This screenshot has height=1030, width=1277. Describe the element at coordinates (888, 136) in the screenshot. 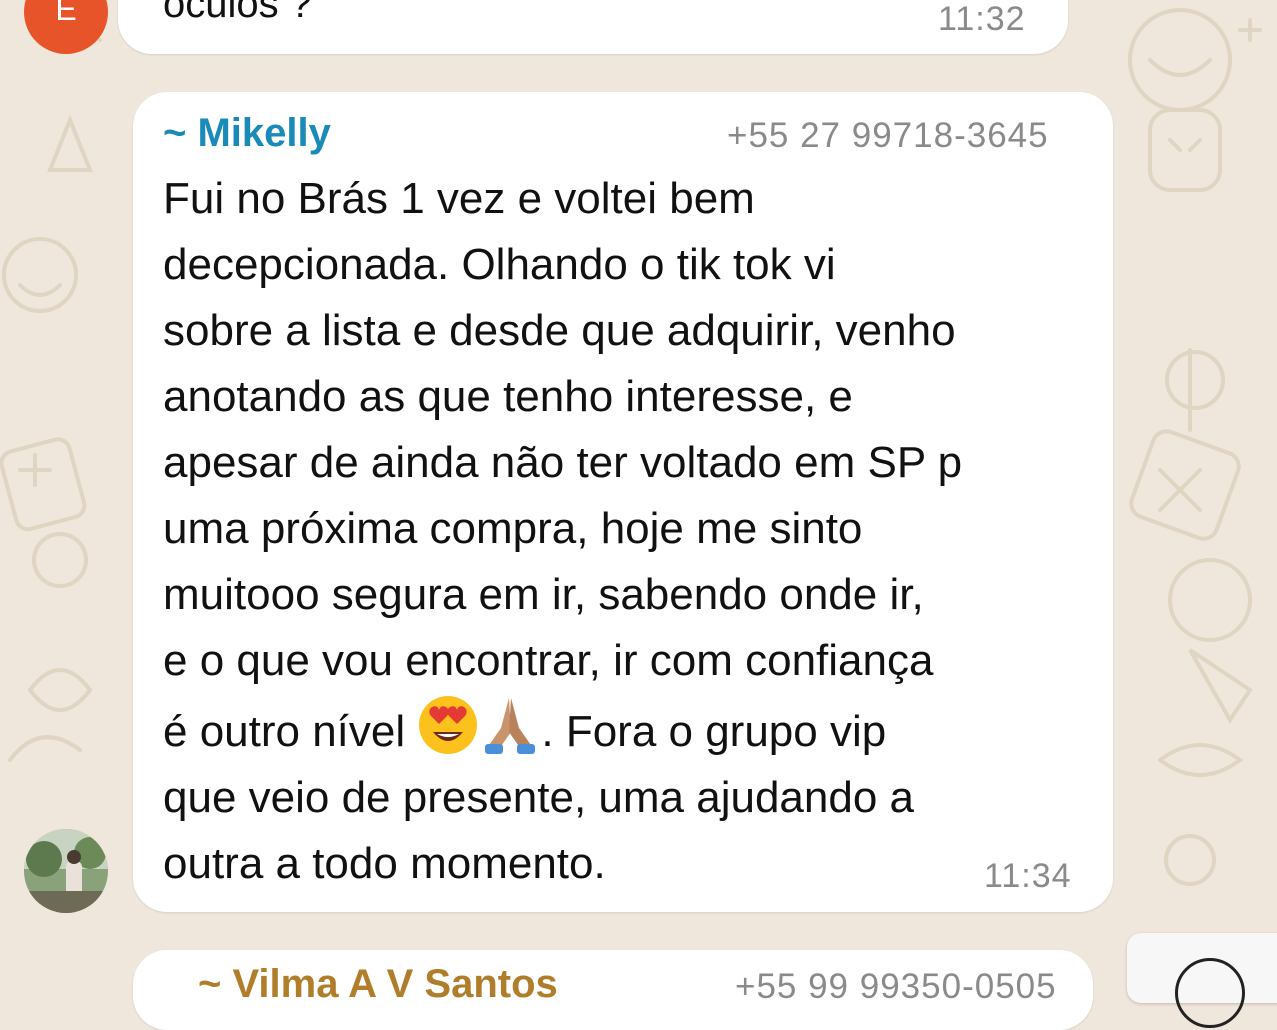

I see `sender-phone: +55 27 99718-3645` at that location.